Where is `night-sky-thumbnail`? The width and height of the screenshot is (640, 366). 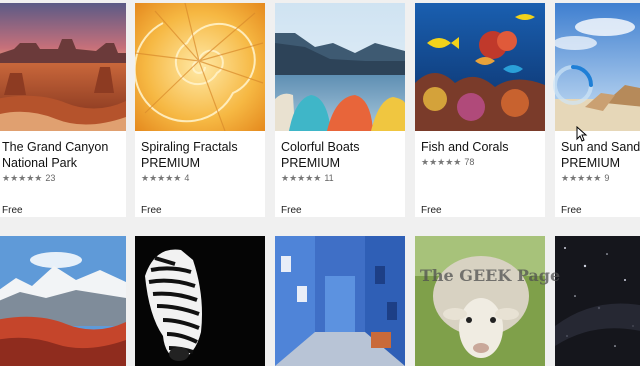
night-sky-thumbnail is located at coordinates (597, 301).